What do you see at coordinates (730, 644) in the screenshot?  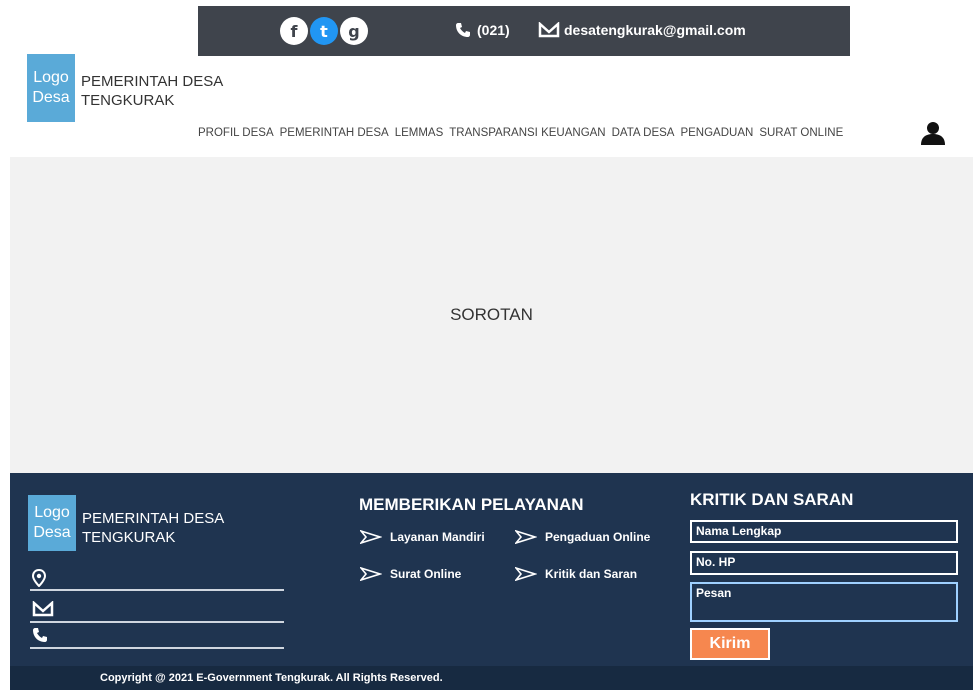 I see `submit-button: Kirim` at bounding box center [730, 644].